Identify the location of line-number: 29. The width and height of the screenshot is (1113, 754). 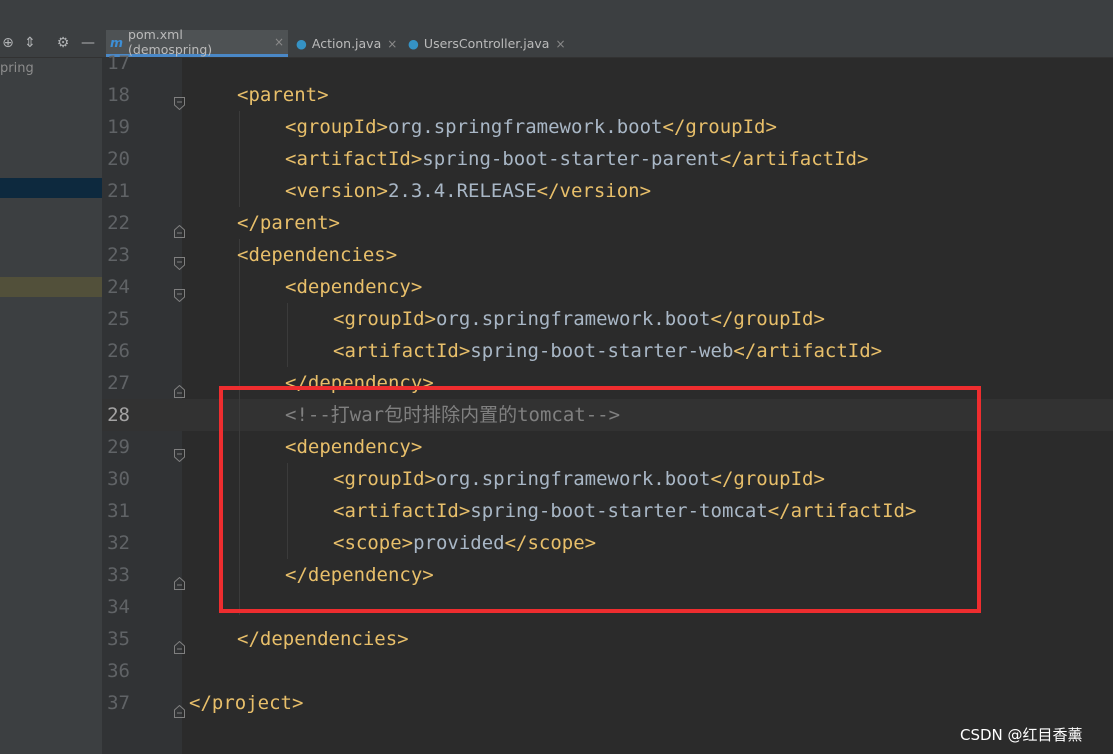
(116, 447).